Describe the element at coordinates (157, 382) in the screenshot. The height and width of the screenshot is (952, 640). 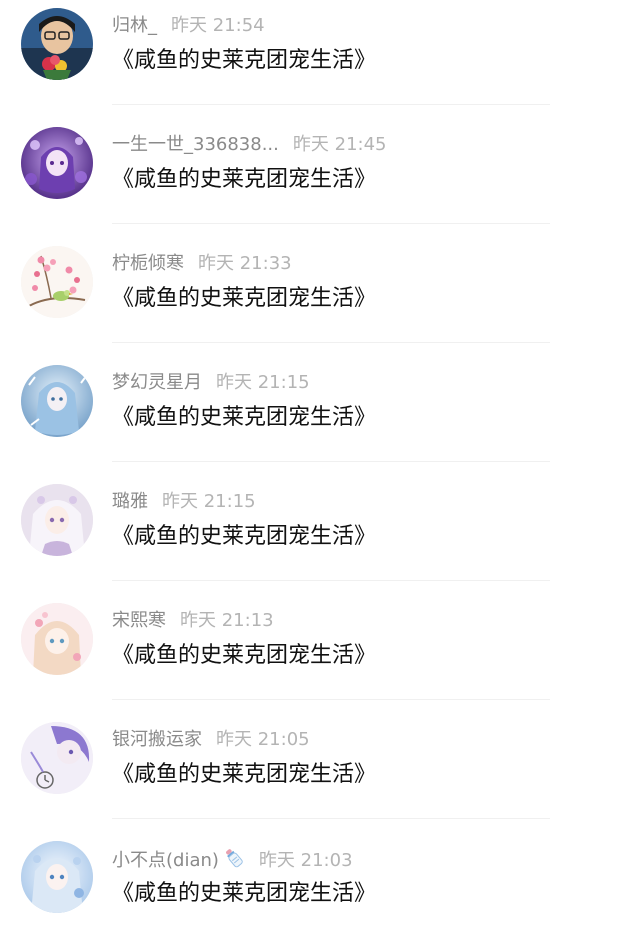
I see `username: 梦幻灵星月` at that location.